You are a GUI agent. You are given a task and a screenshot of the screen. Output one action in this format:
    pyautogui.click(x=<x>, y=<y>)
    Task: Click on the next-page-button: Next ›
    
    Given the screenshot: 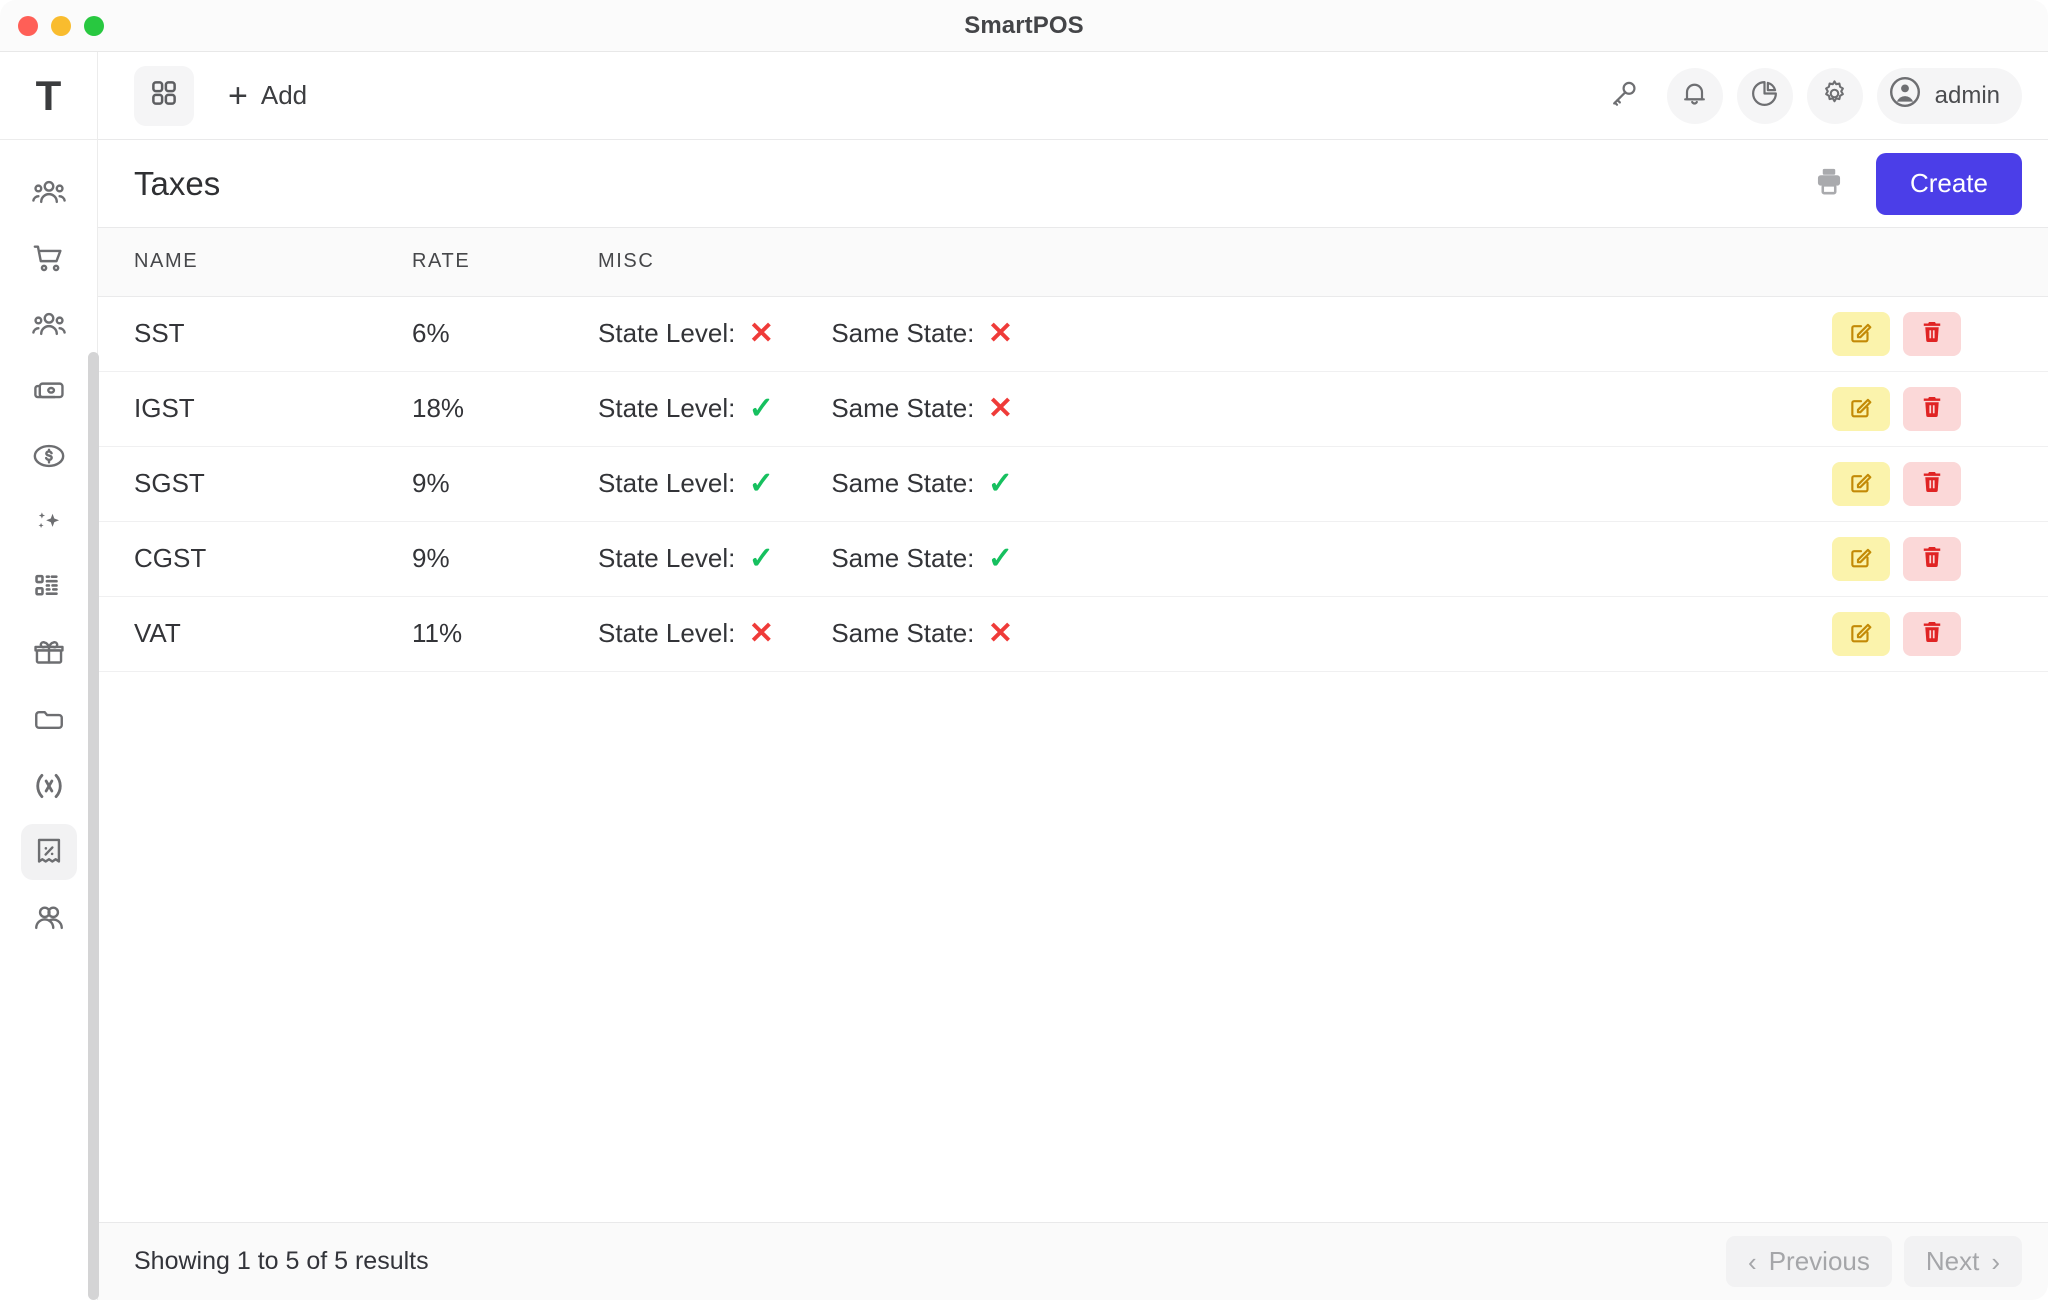 What is the action you would take?
    pyautogui.click(x=1962, y=1261)
    